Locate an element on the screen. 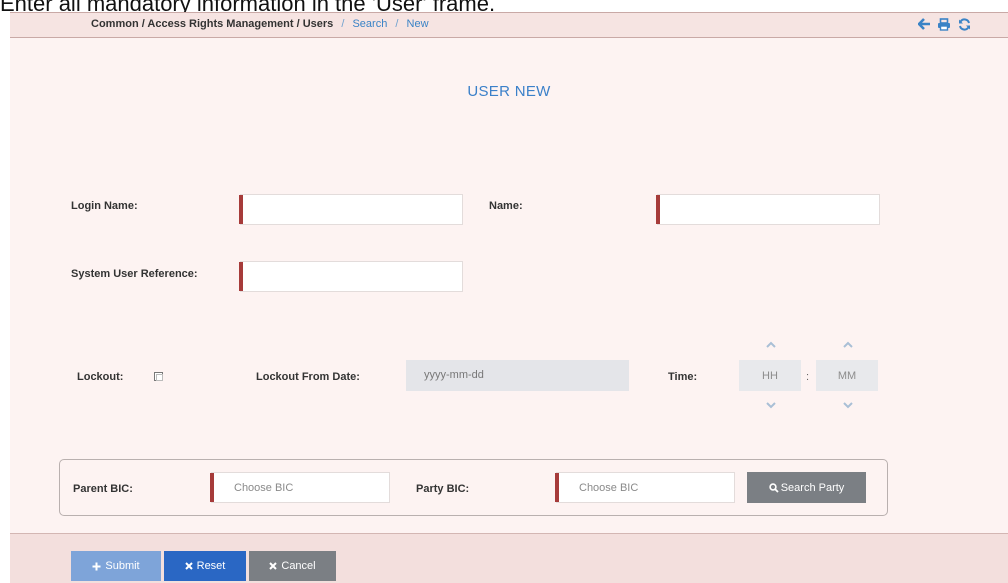 The image size is (1008, 583). party-bic-input is located at coordinates (645, 487).